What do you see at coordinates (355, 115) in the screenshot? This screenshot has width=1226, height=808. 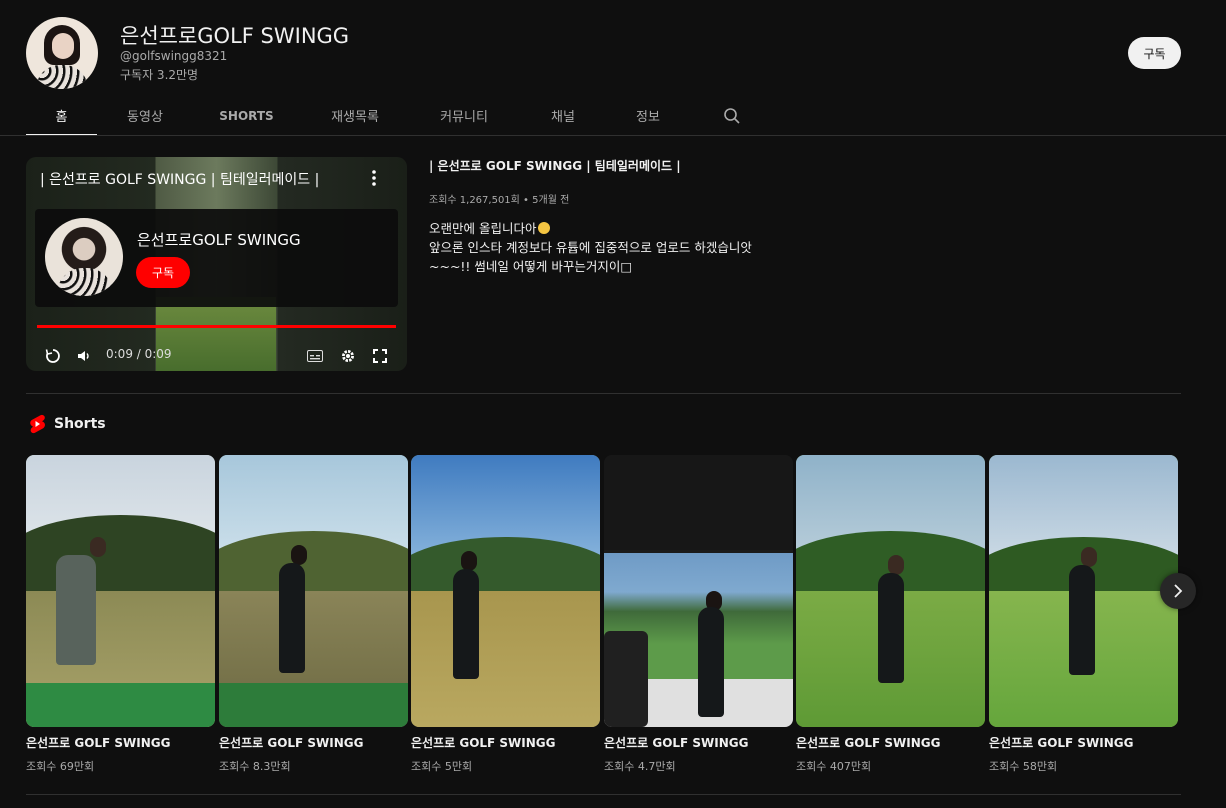 I see `tab-playlists: 재생목록` at bounding box center [355, 115].